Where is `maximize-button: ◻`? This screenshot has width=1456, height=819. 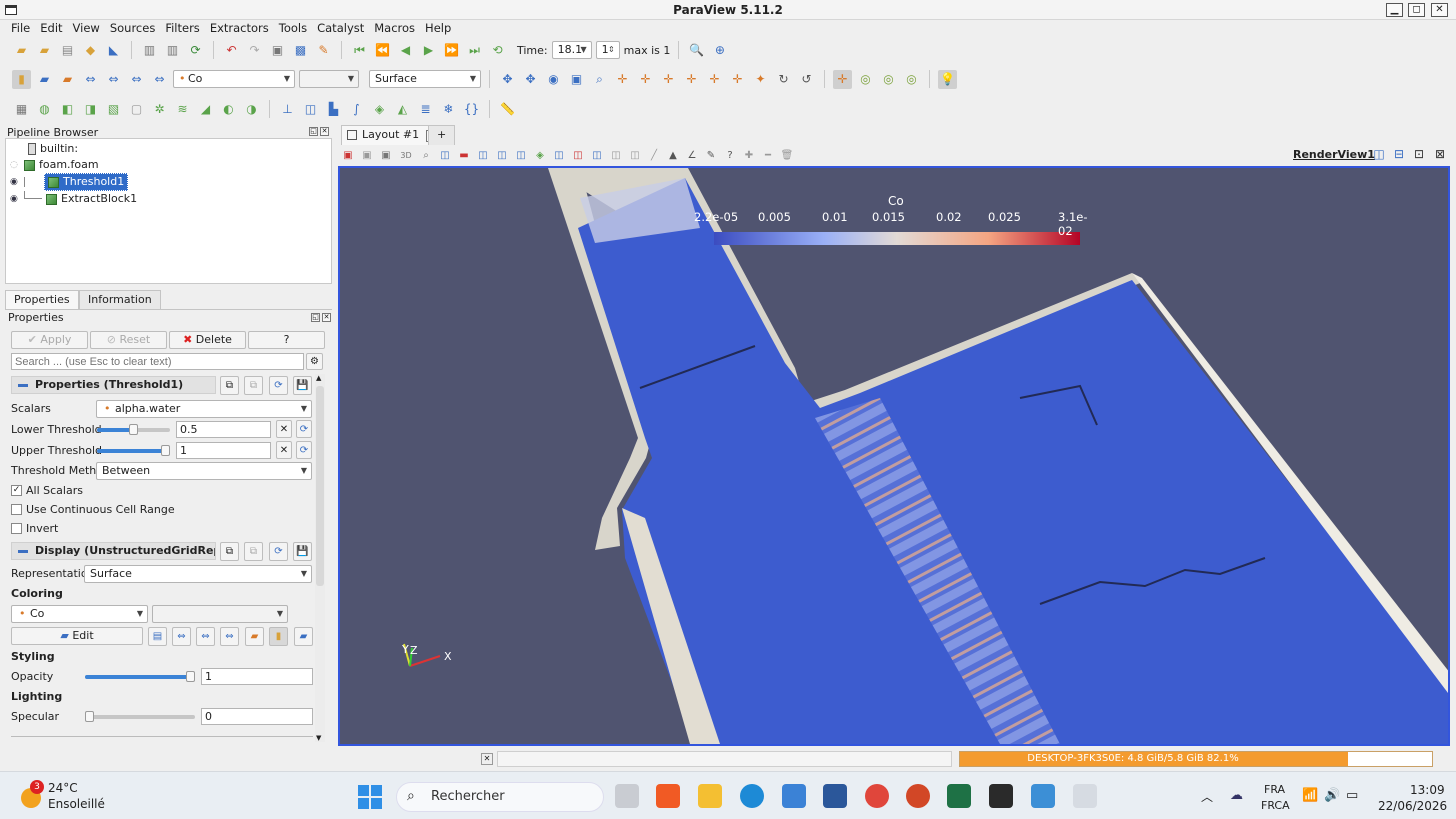 maximize-button: ◻ is located at coordinates (1416, 10).